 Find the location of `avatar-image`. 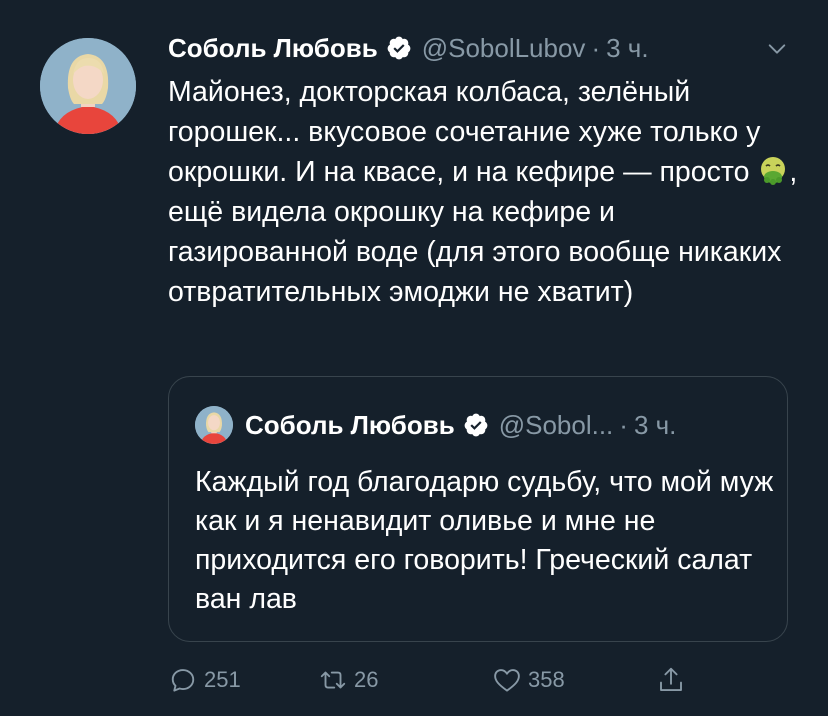

avatar-image is located at coordinates (88, 86).